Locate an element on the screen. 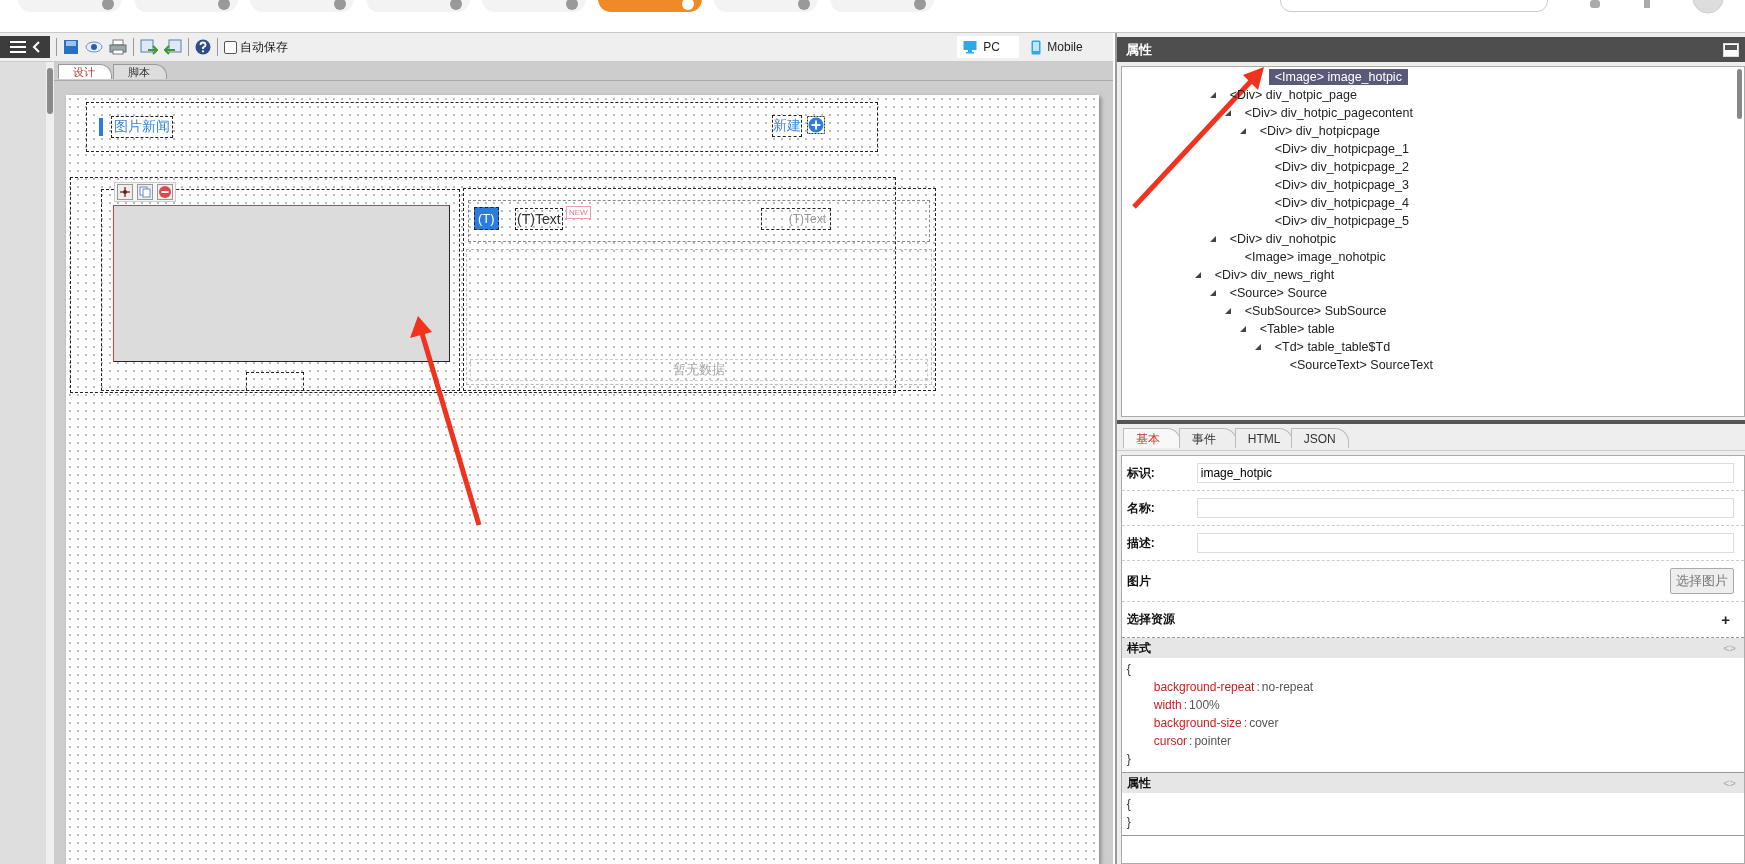 The height and width of the screenshot is (864, 1745). tree-item: <Div> div_news_right is located at coordinates (1274, 275).